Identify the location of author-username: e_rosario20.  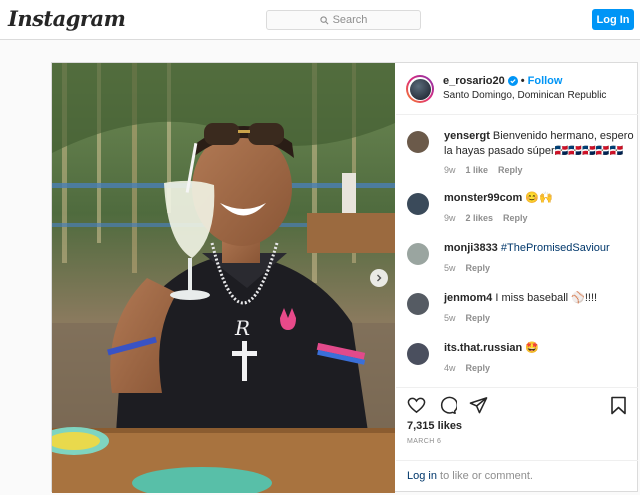
(474, 81).